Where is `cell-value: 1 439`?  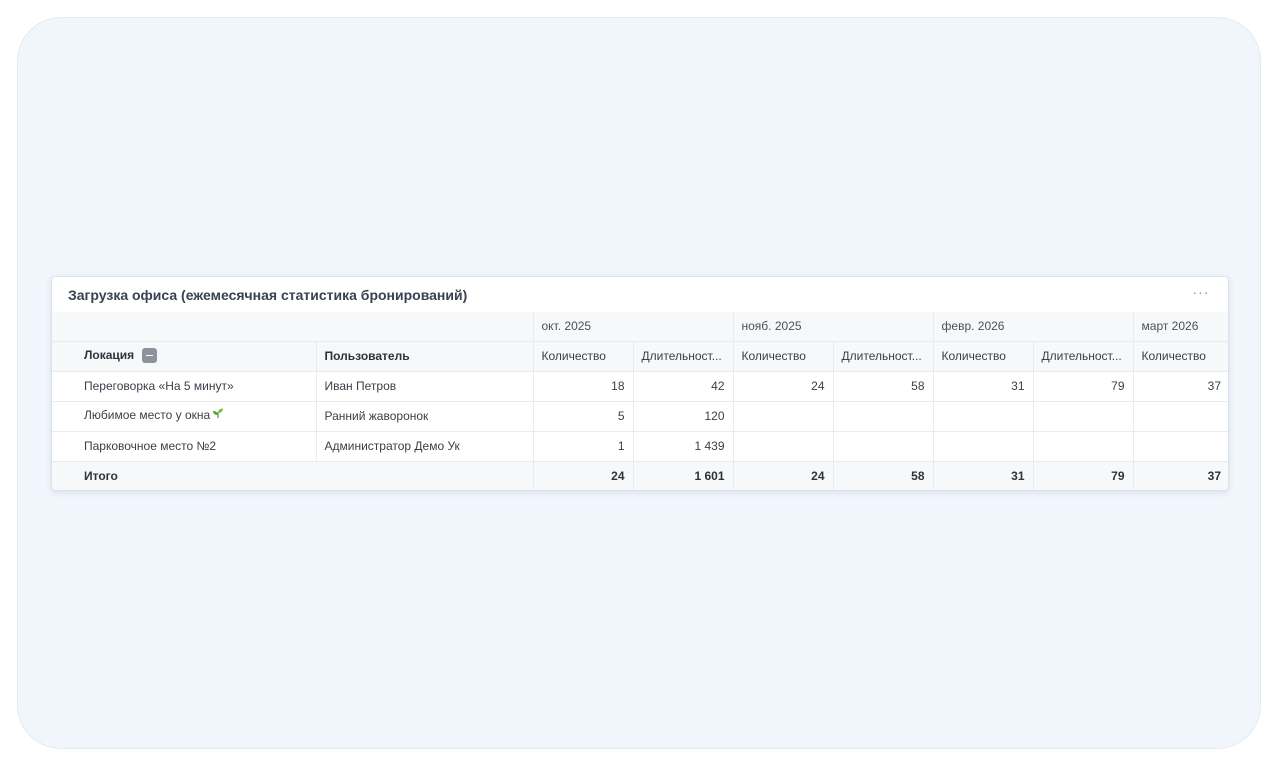 cell-value: 1 439 is located at coordinates (682, 446).